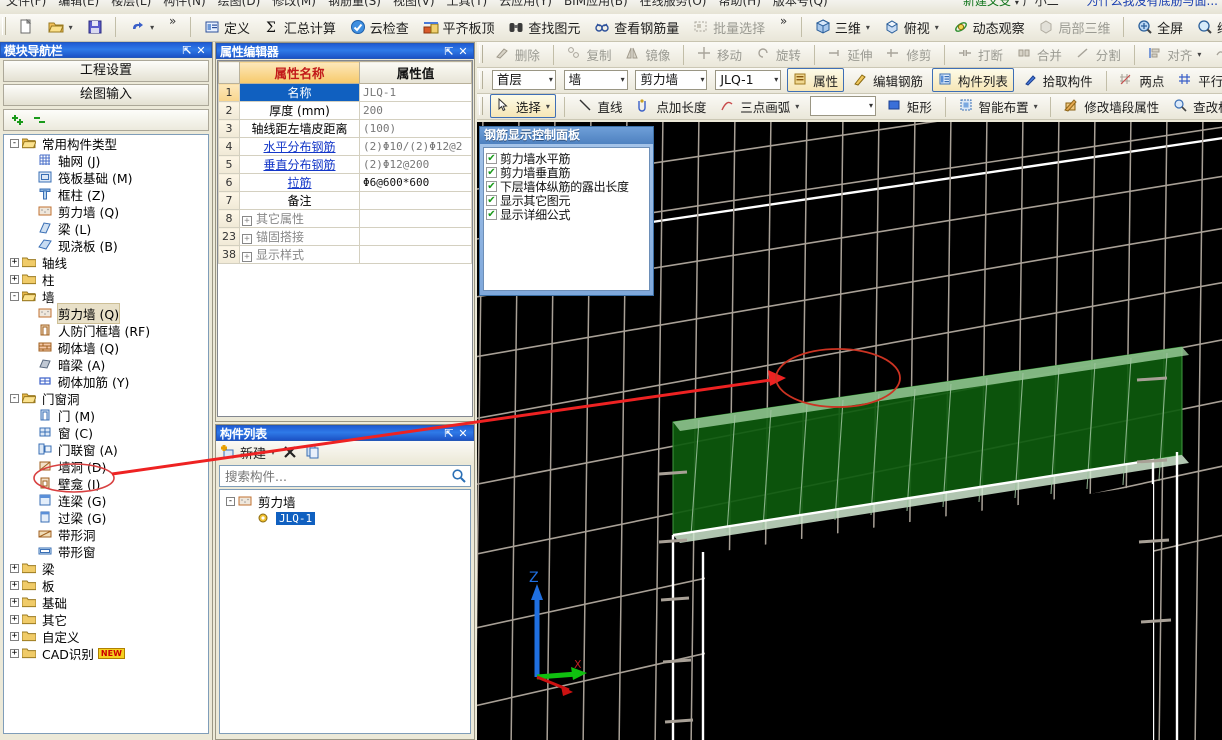 The height and width of the screenshot is (740, 1222). I want to click on point-length-tool-button: 点加长度, so click(671, 106).